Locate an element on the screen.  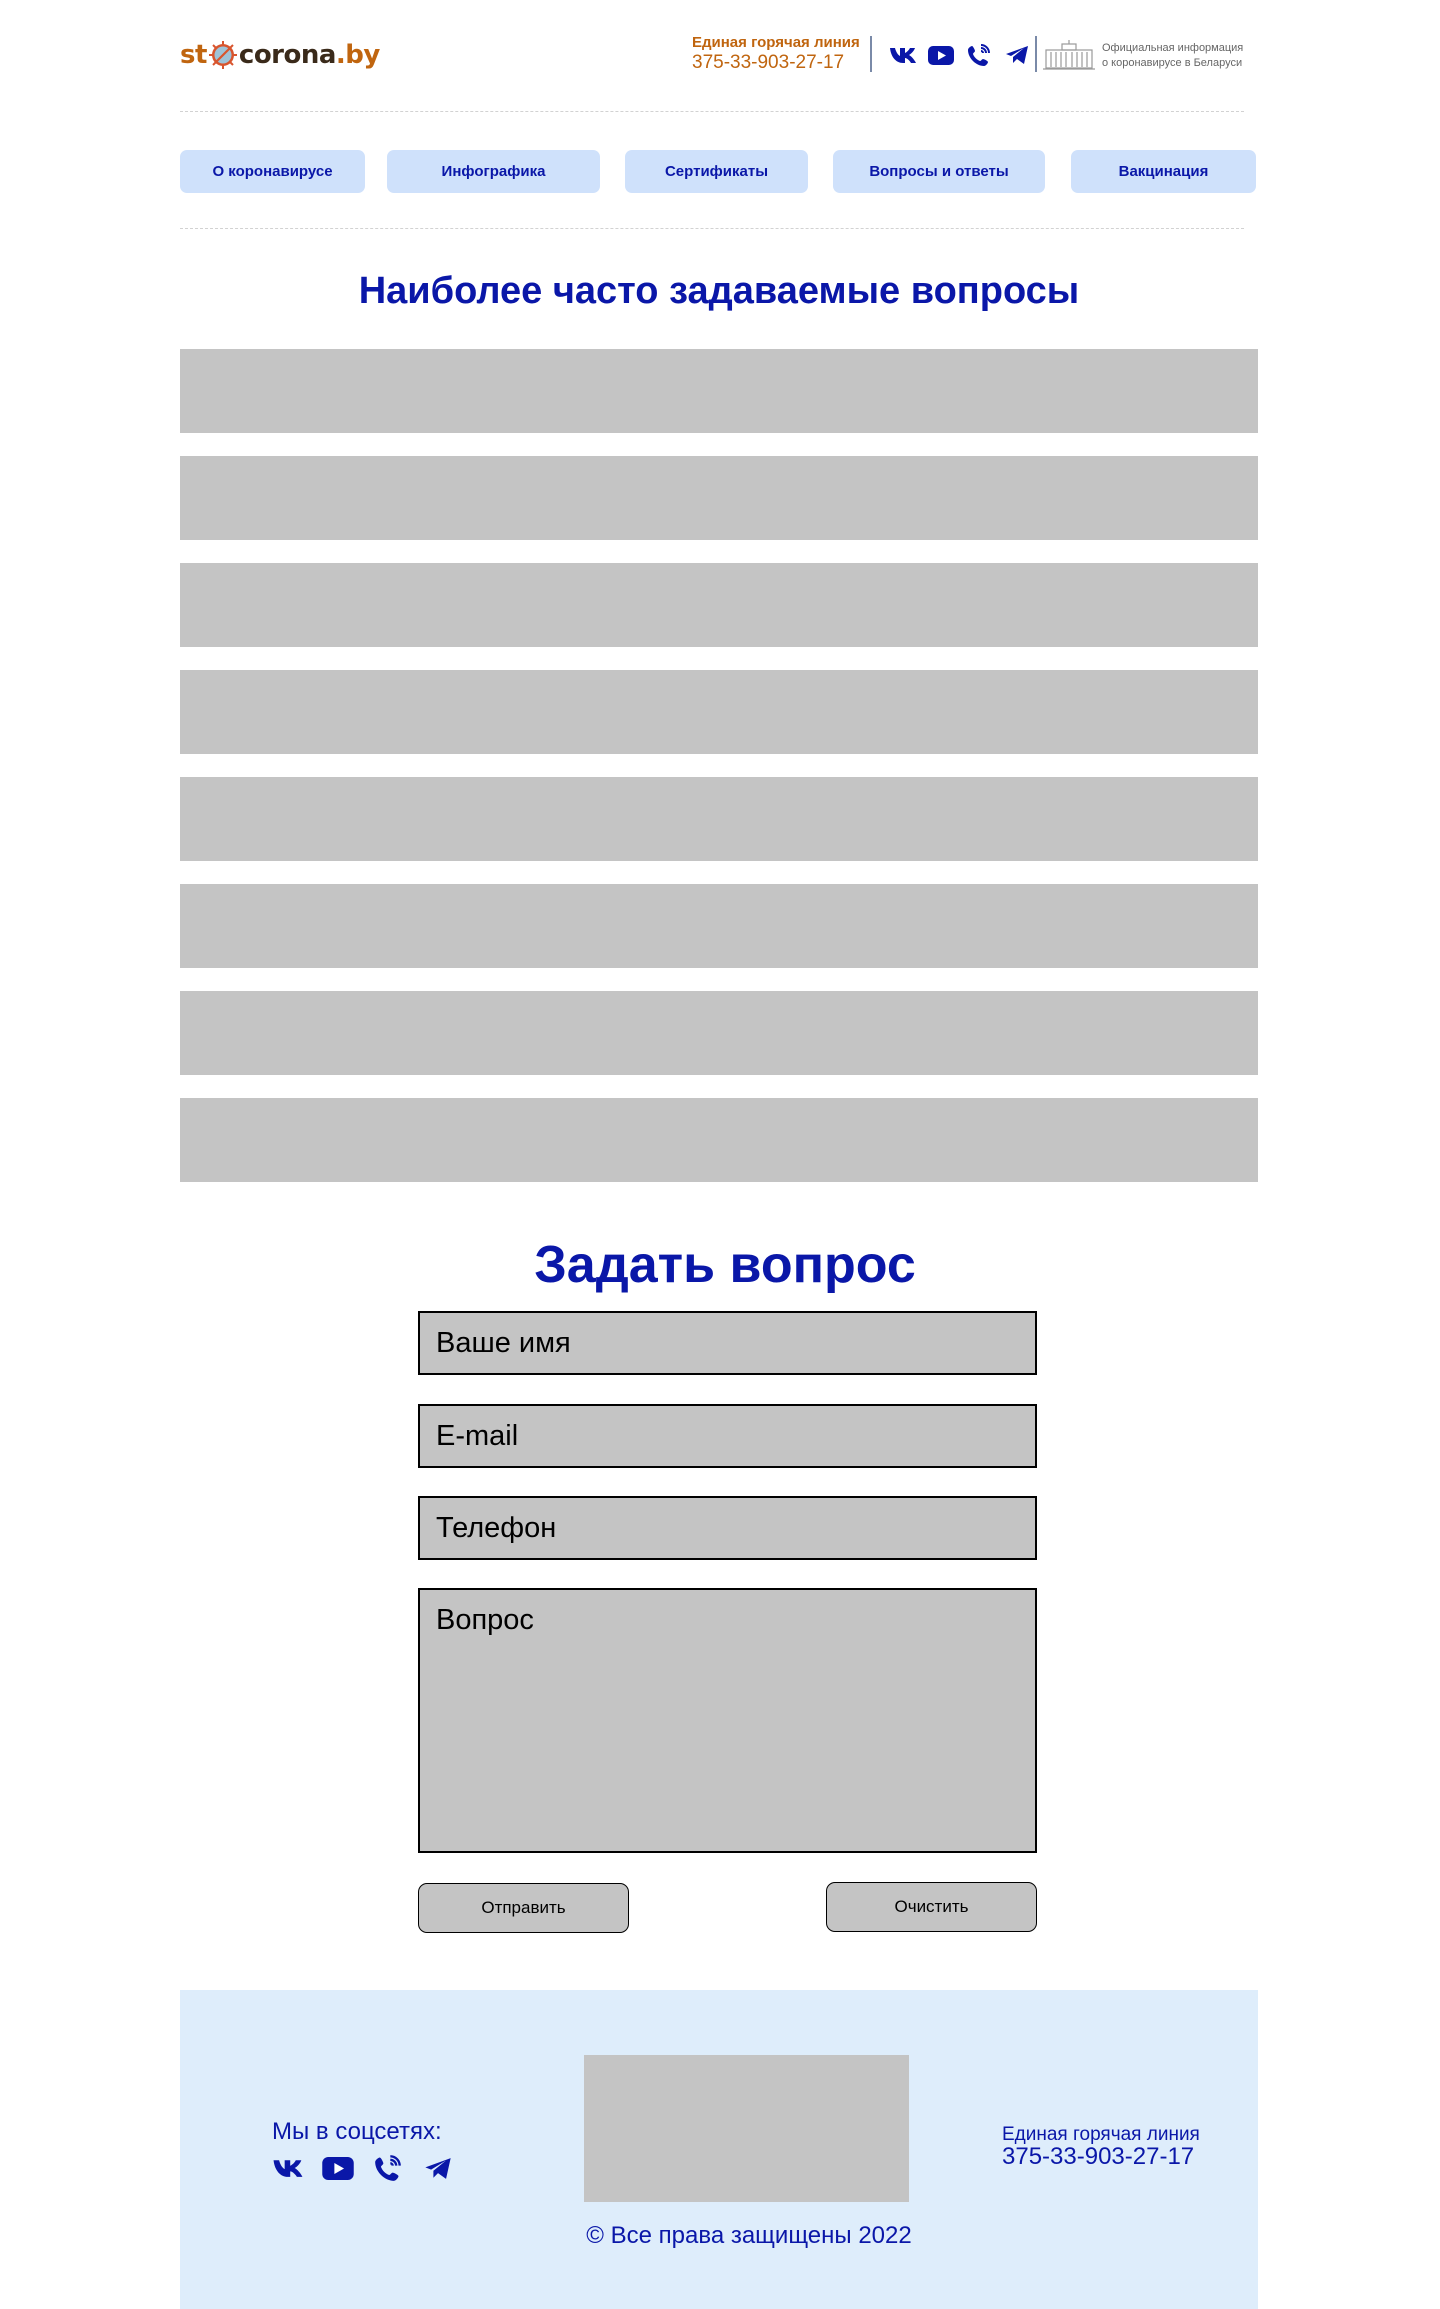
footer-social-label: Мы в соцсетях: is located at coordinates (357, 2131).